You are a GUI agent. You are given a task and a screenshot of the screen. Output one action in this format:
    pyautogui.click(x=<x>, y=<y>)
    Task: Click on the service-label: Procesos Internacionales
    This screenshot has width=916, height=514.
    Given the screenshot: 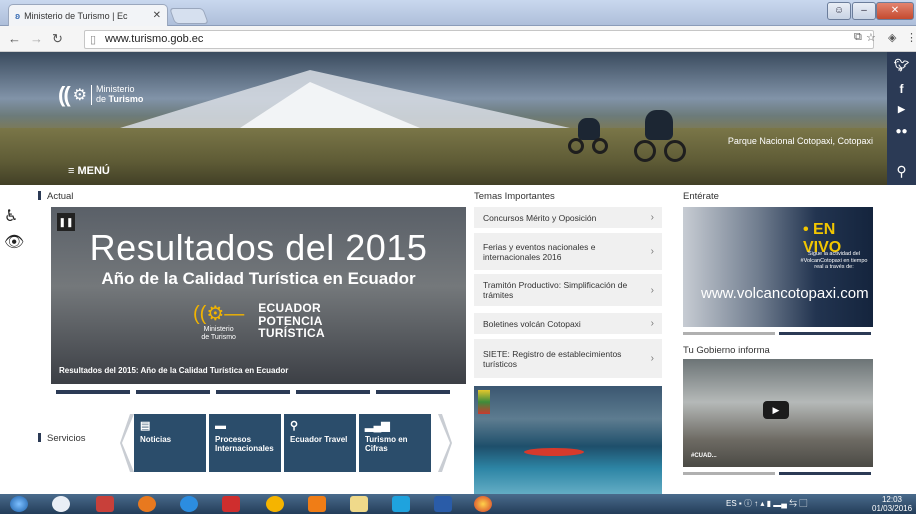 What is the action you would take?
    pyautogui.click(x=244, y=443)
    